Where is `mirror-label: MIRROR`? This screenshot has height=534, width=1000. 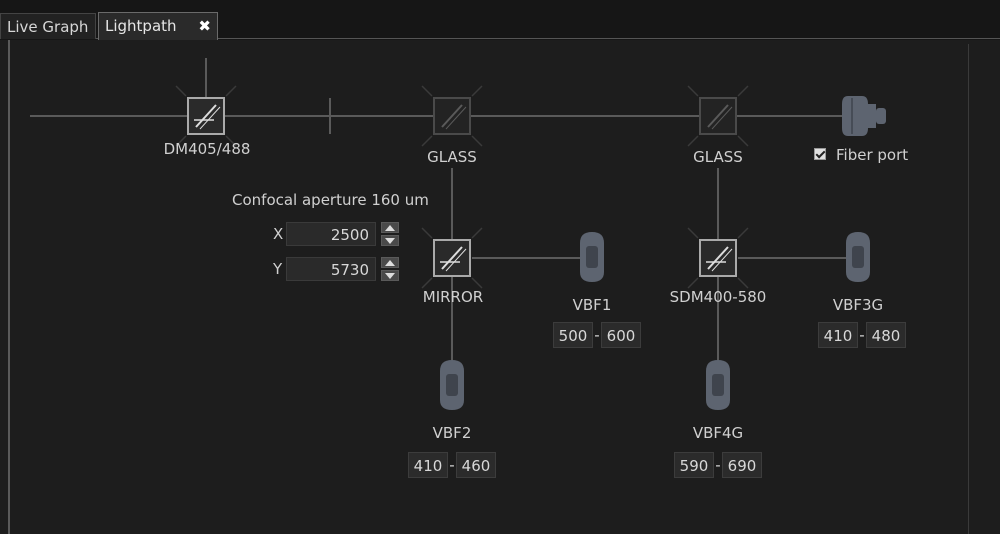
mirror-label: MIRROR is located at coordinates (453, 297).